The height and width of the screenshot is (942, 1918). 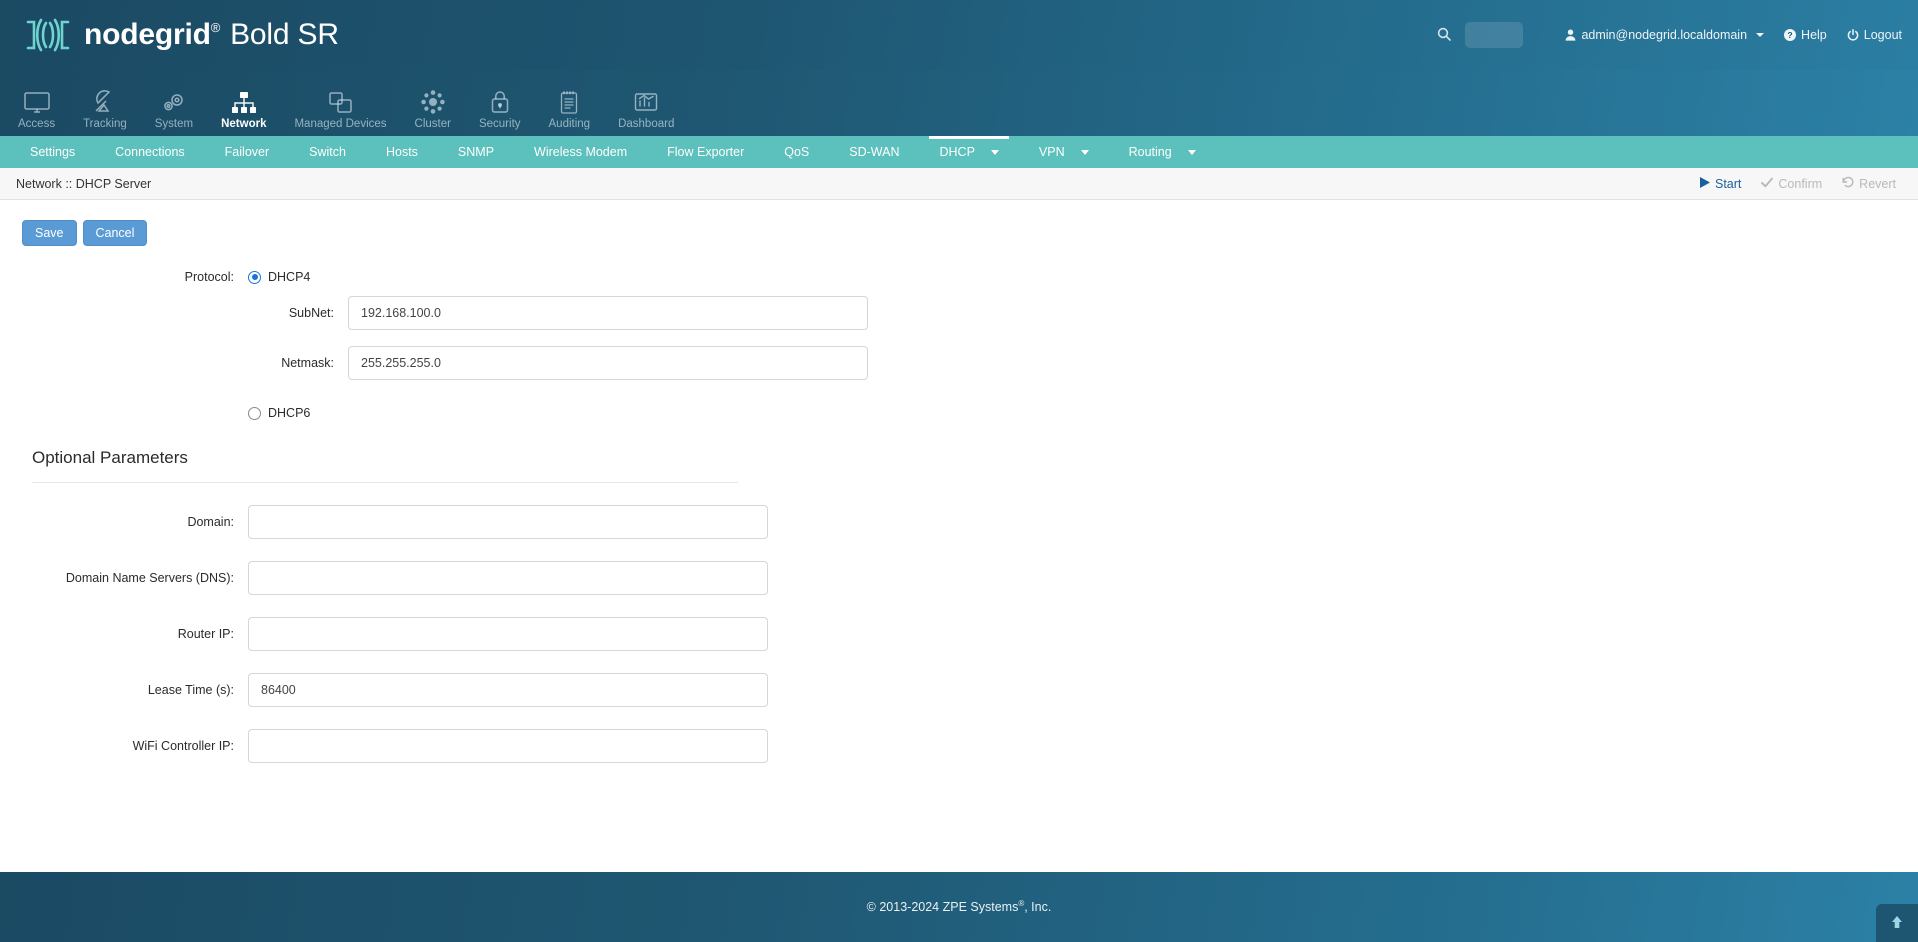 What do you see at coordinates (508, 634) in the screenshot?
I see `router-ip-input` at bounding box center [508, 634].